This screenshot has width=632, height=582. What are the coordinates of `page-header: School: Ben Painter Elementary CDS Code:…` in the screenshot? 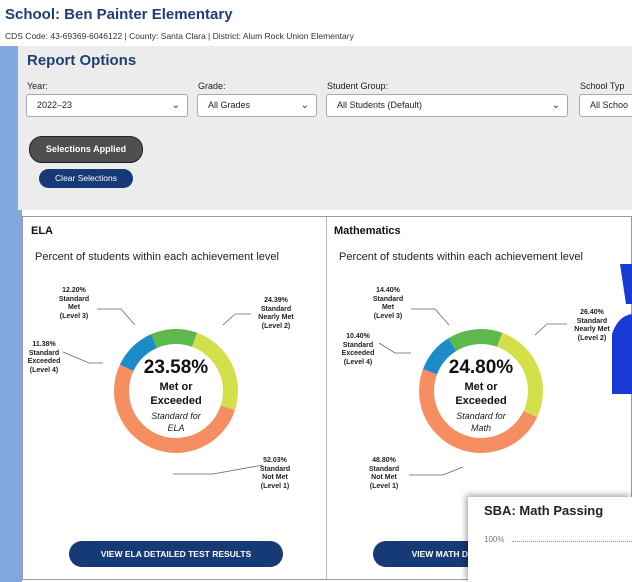 It's located at (316, 23).